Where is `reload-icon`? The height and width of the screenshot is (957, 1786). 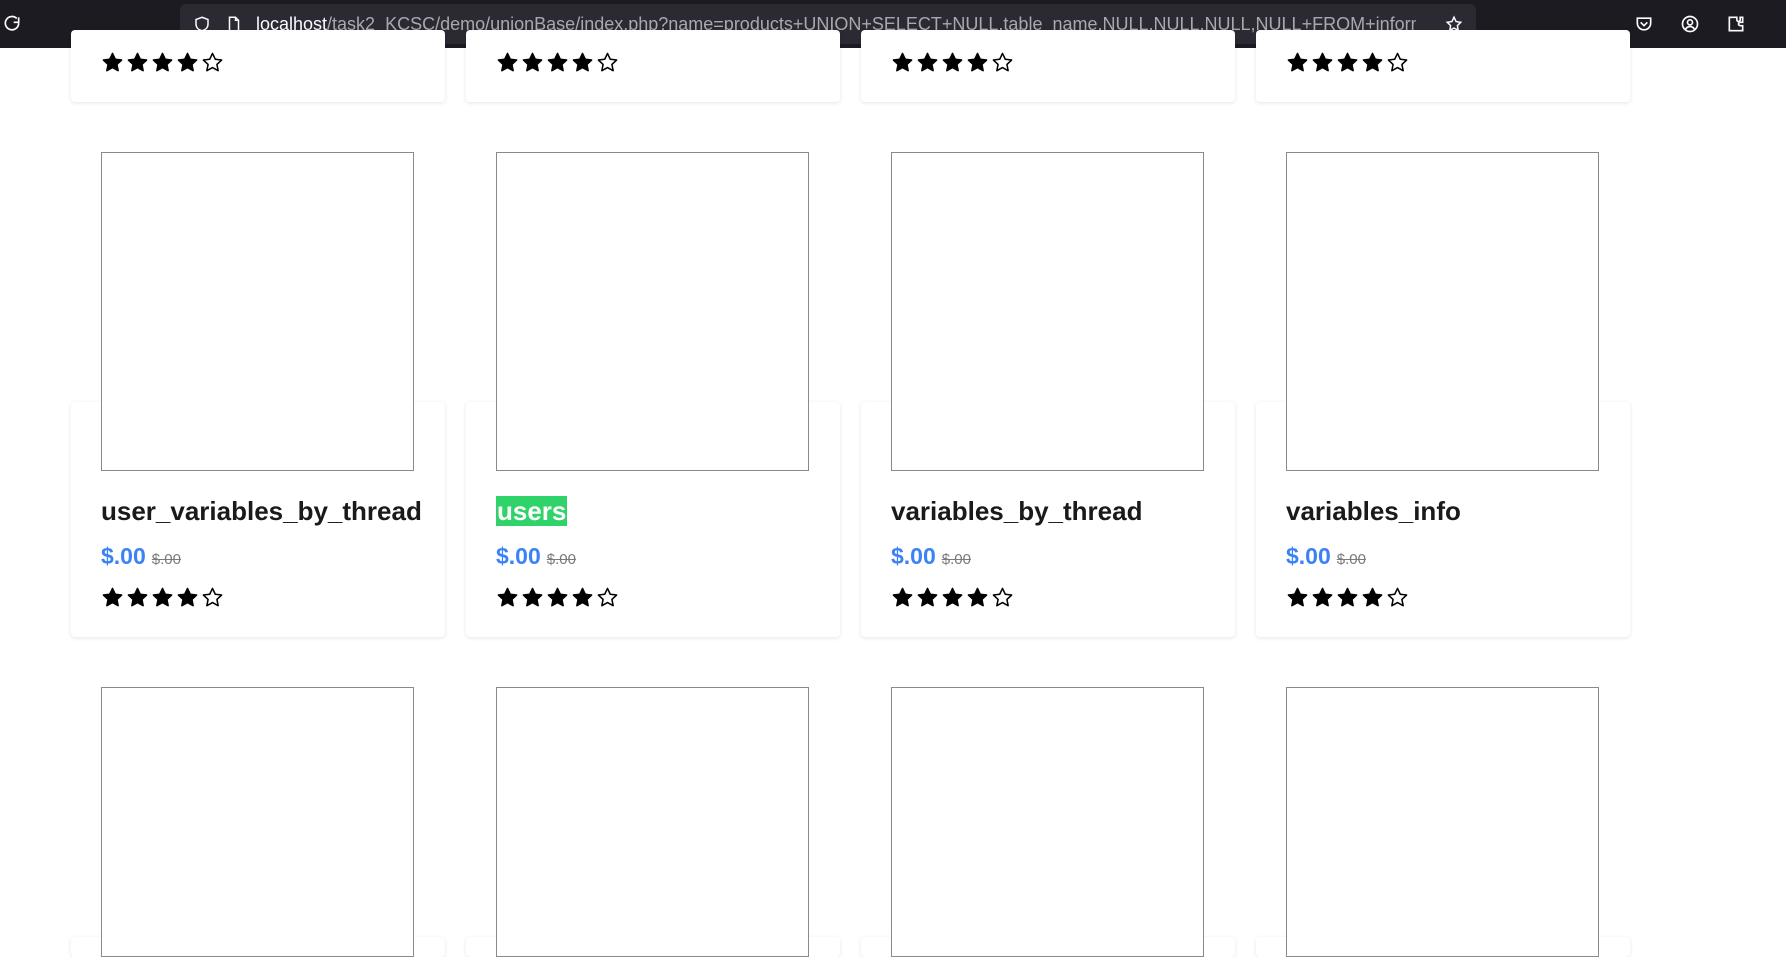 reload-icon is located at coordinates (12, 24).